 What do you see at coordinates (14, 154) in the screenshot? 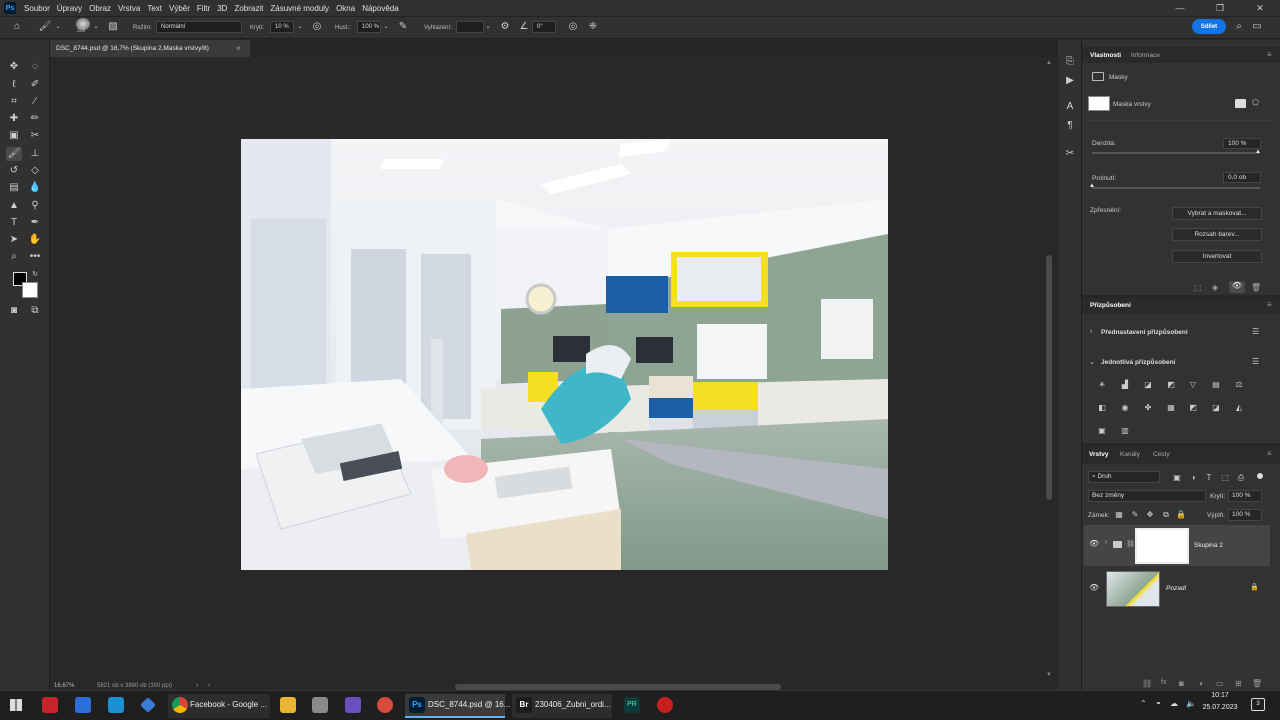
I see `brush-tool-icon: 🖌` at bounding box center [14, 154].